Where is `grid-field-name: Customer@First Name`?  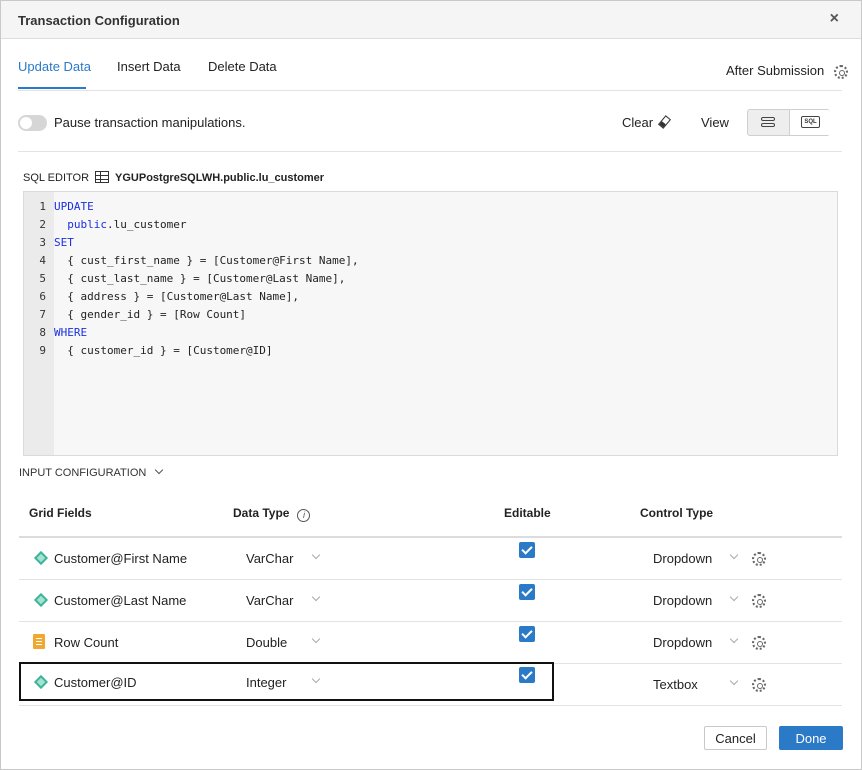
grid-field-name: Customer@First Name is located at coordinates (121, 558).